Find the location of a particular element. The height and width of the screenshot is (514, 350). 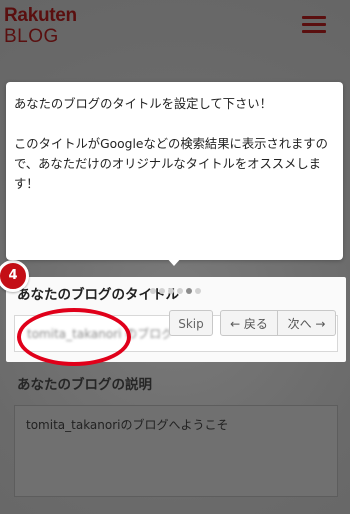

rakuten-blog-logo: Rakuten BLOG is located at coordinates (40, 26).